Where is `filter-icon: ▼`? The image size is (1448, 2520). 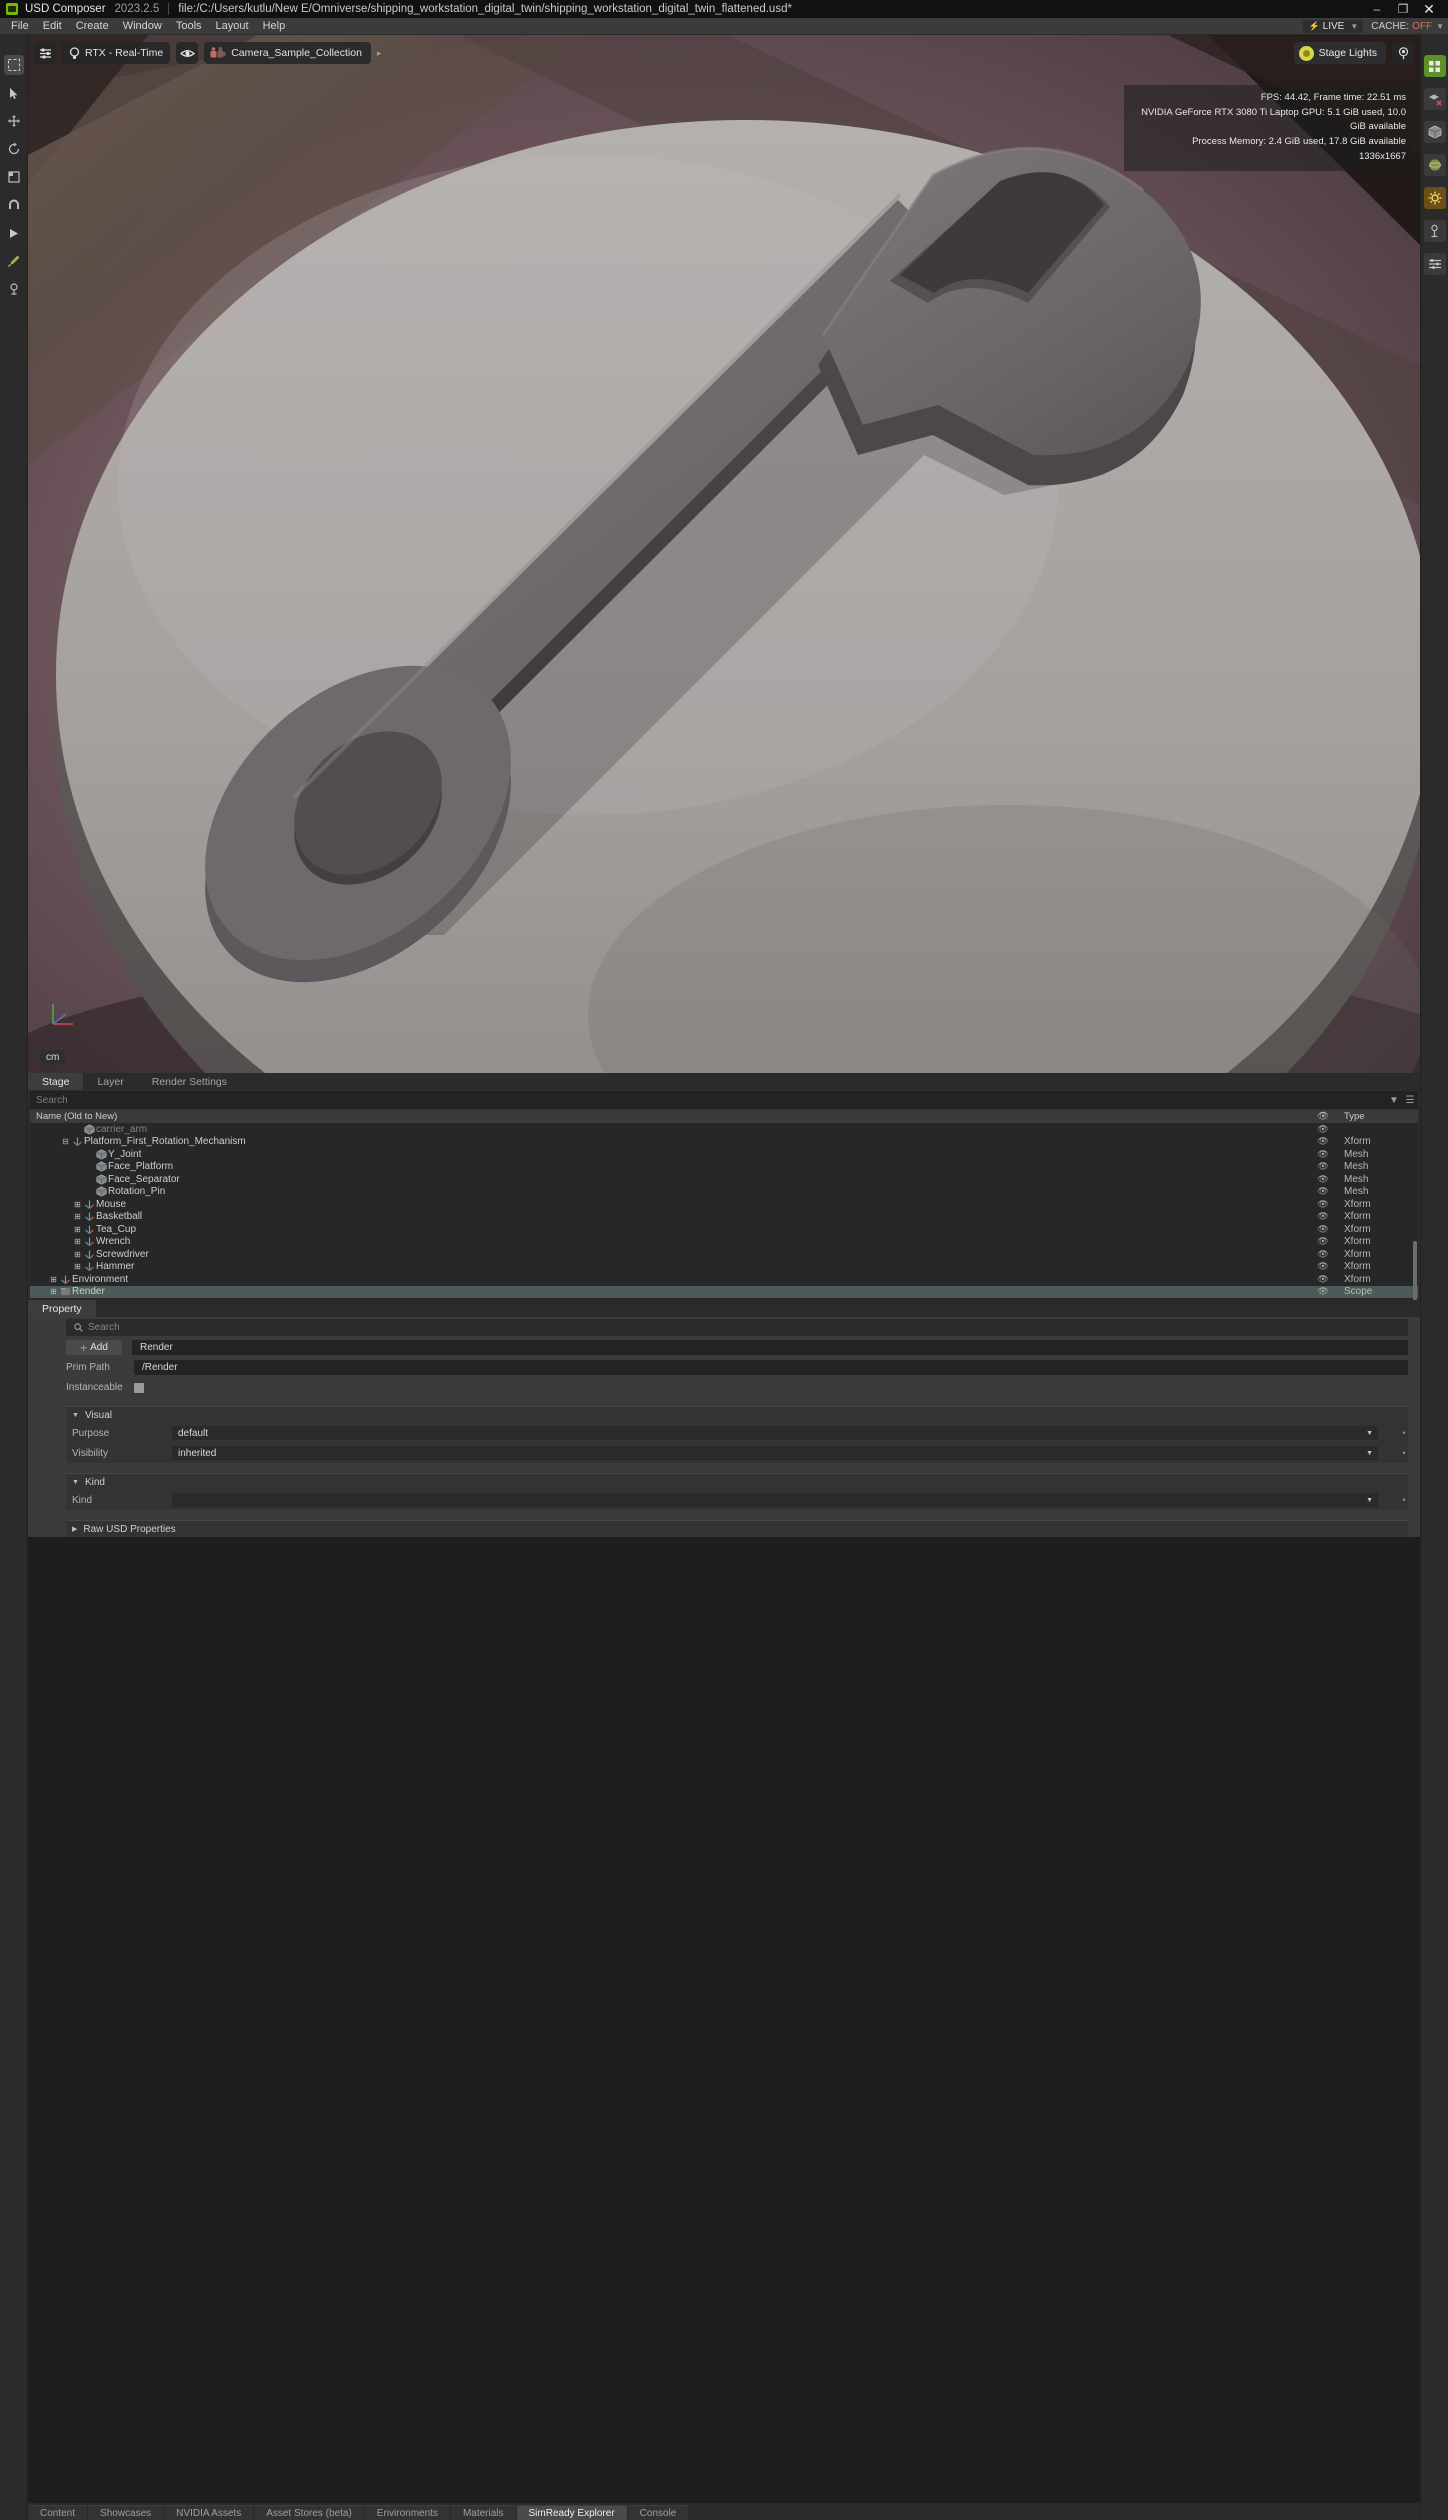
filter-icon: ▼ is located at coordinates (1394, 1100).